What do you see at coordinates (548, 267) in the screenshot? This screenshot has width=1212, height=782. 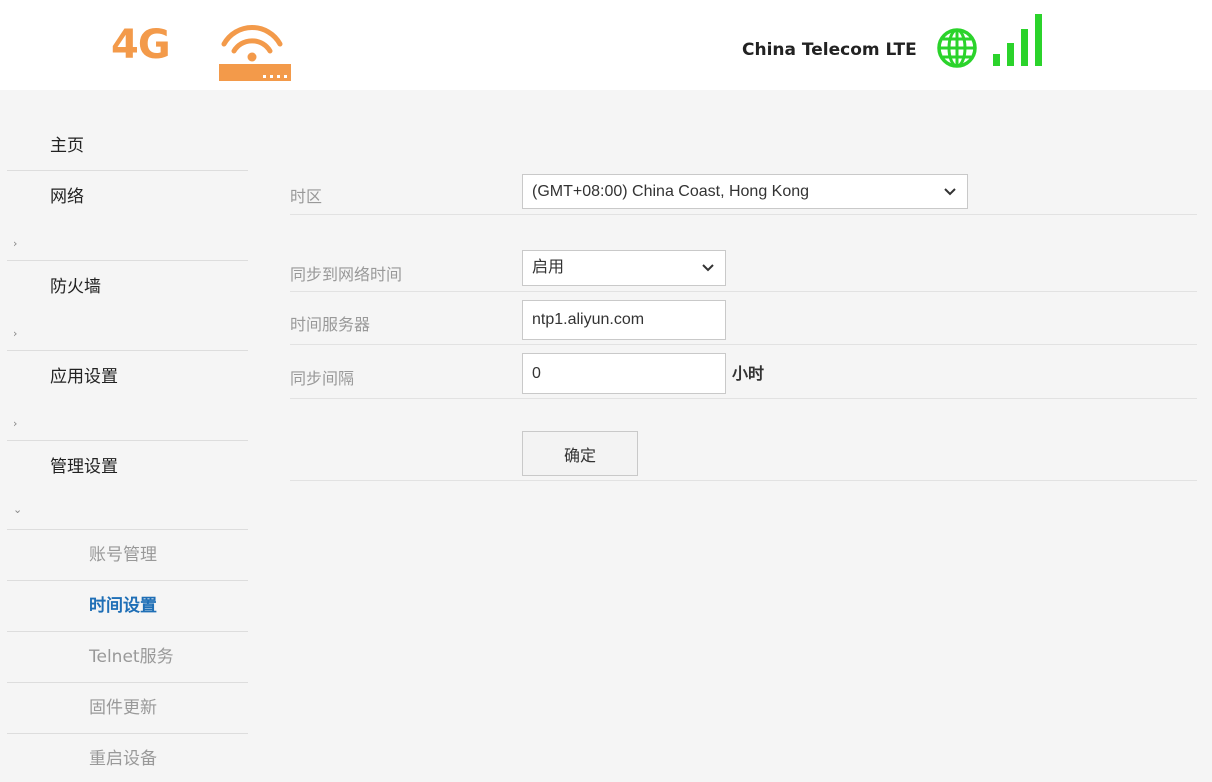 I see `sync-value: 启用` at bounding box center [548, 267].